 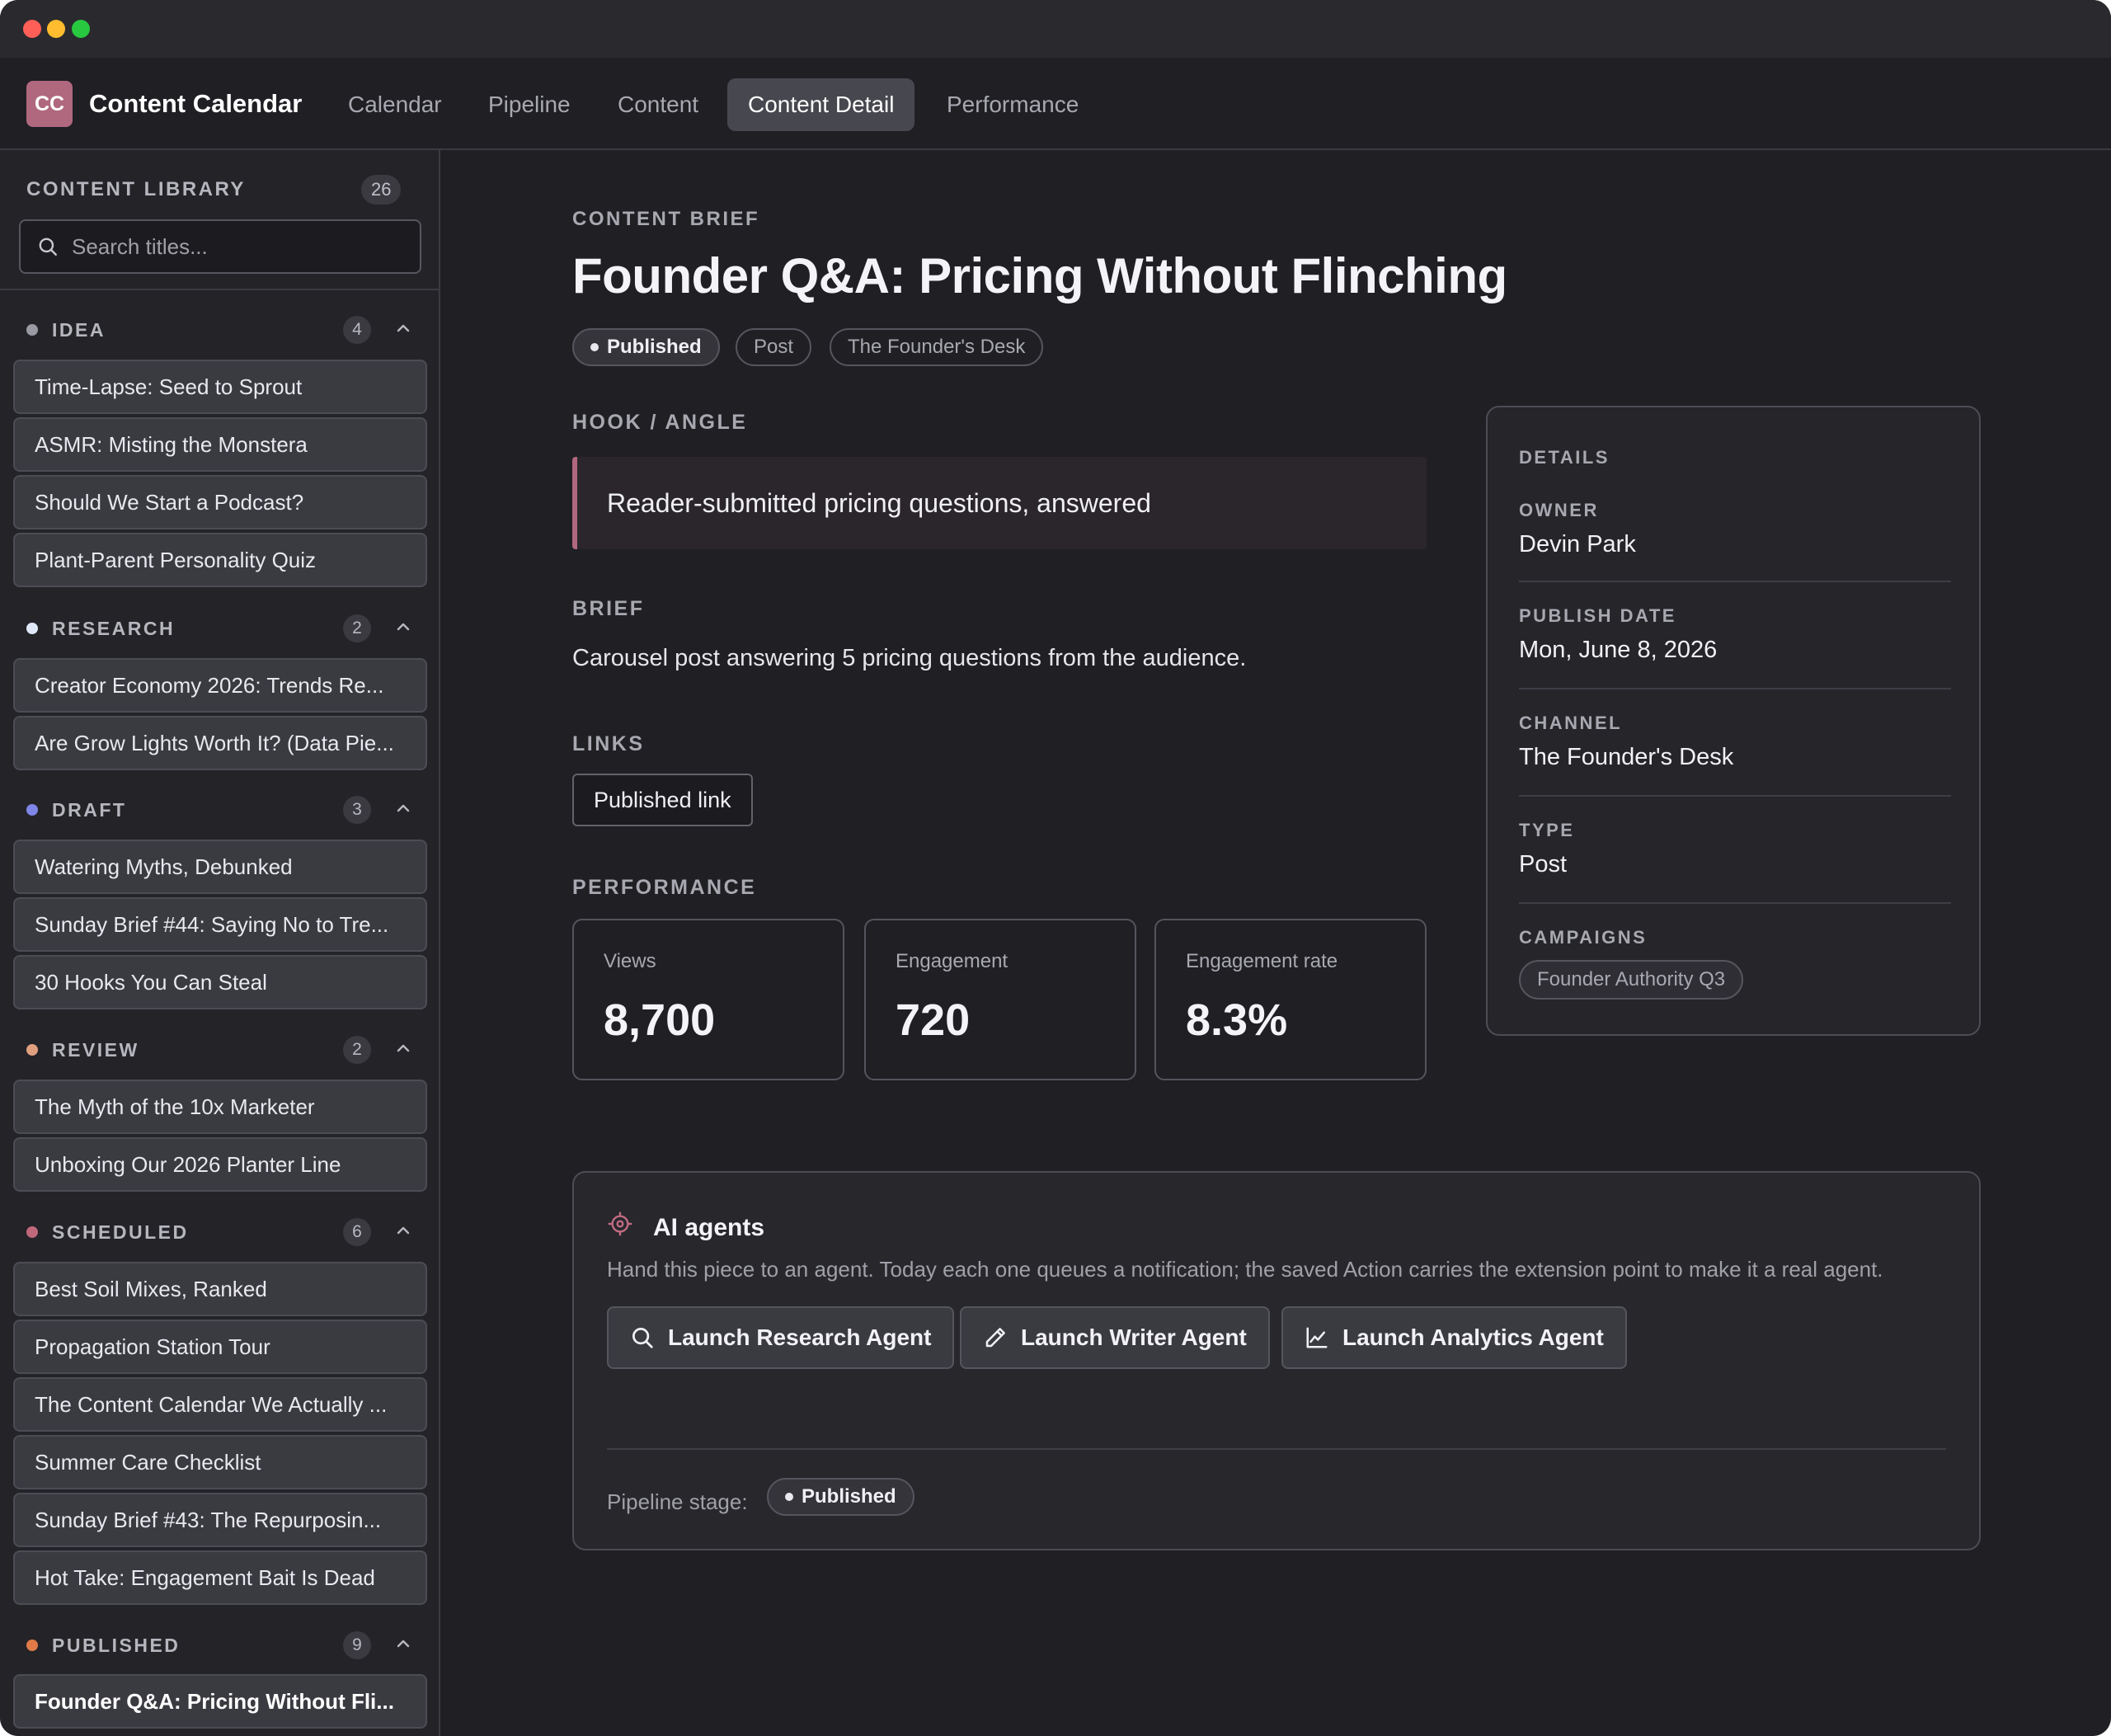 I want to click on group-header-research: RESEARCH 2, so click(x=220, y=628).